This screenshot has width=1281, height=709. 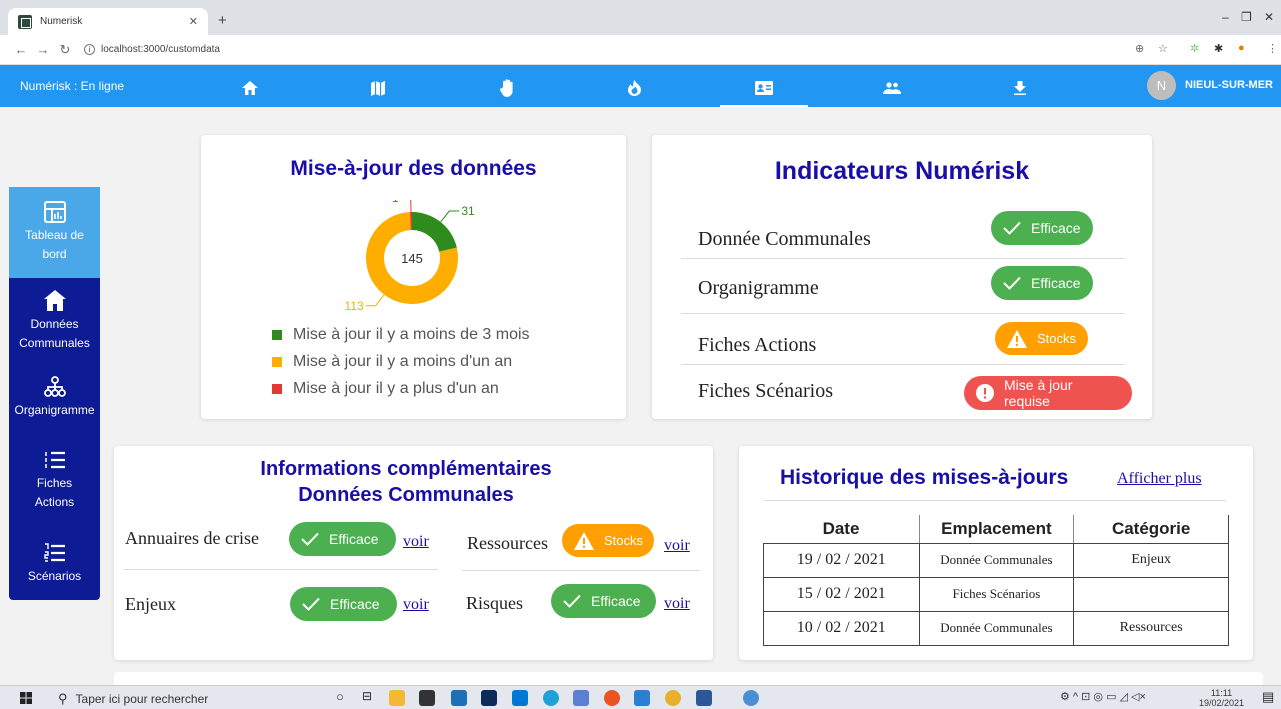 I want to click on site-info-icon: i, so click(x=89, y=49).